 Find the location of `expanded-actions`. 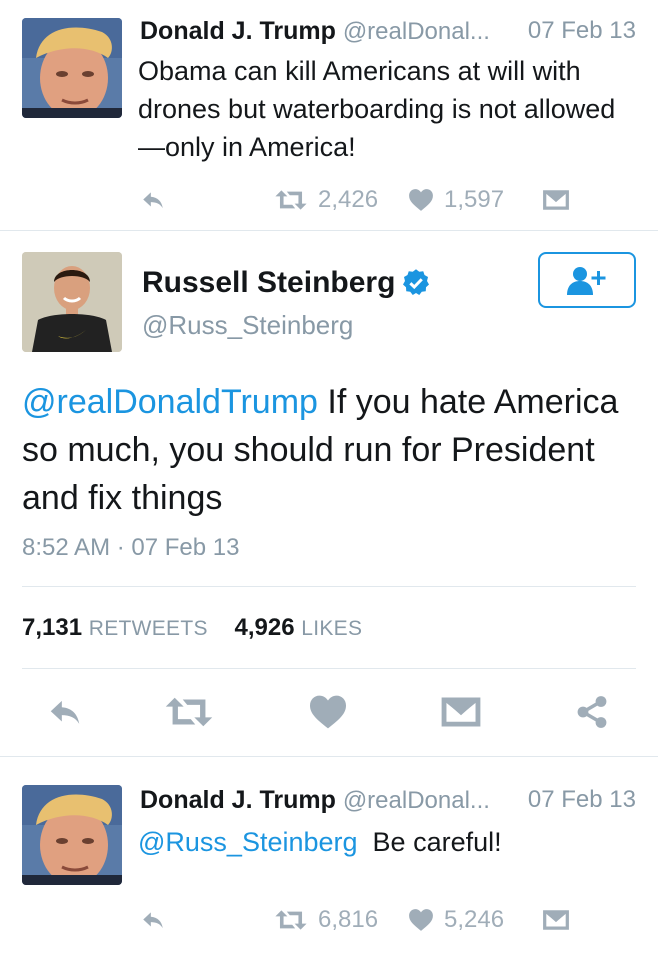

expanded-actions is located at coordinates (329, 712).